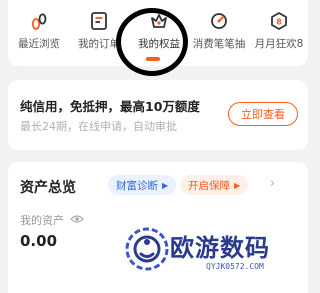  I want to click on svg-text: 8, so click(279, 22).